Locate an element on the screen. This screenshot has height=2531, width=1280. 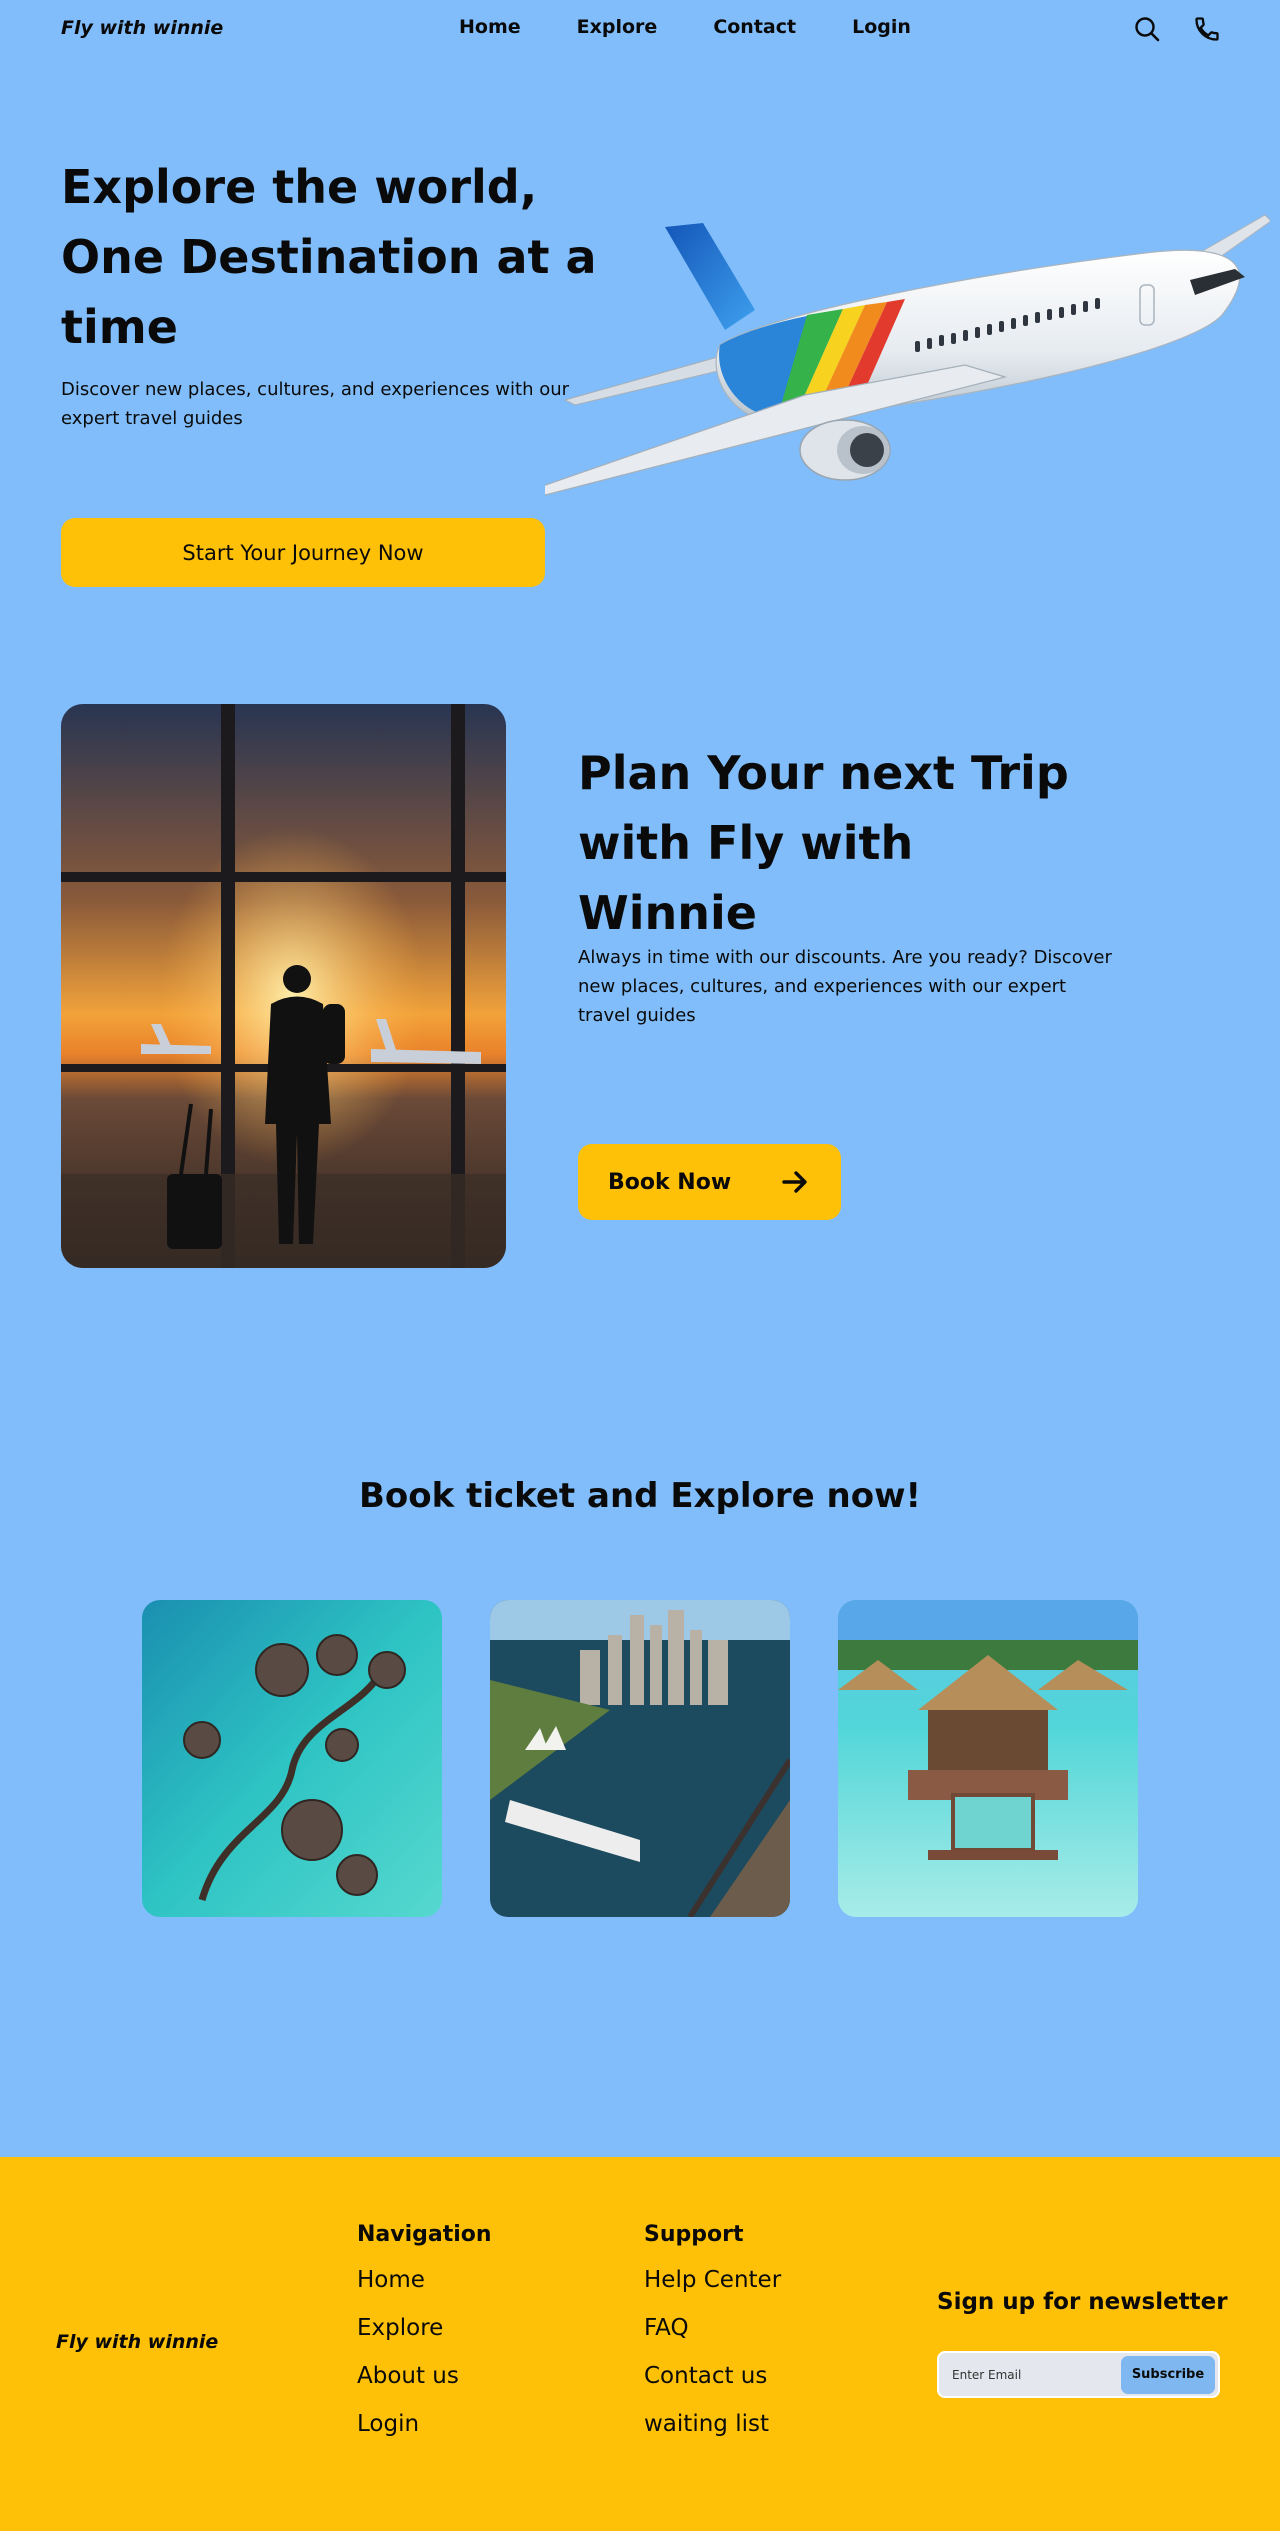
footer-link-contact: Contact us is located at coordinates (712, 2376).